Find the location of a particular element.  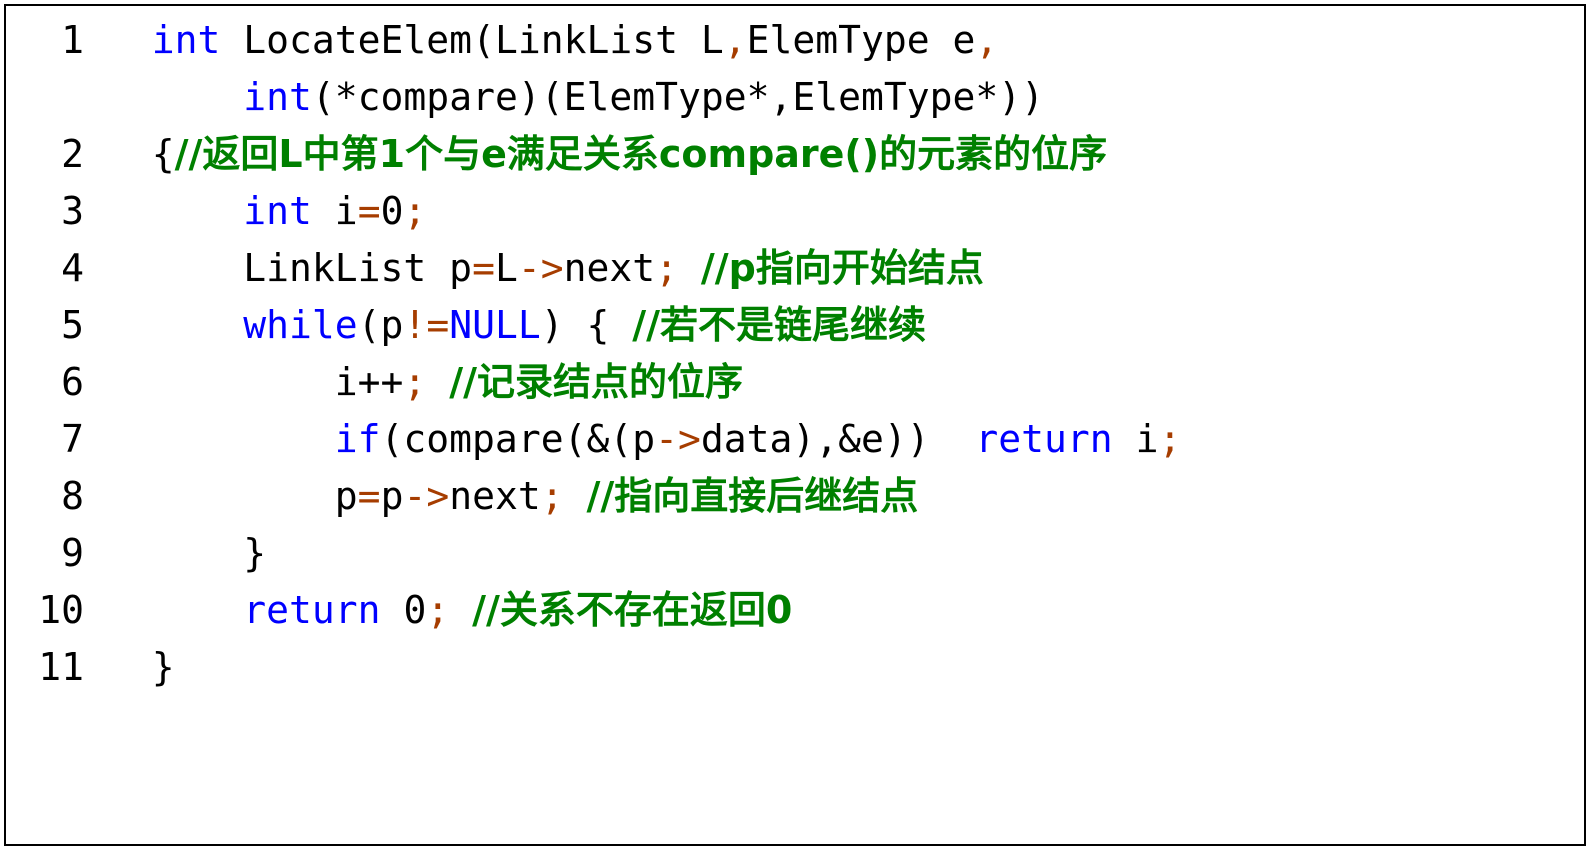

line-code: while(p!=NULL) { //若不是链尾继续 is located at coordinates (845, 325).